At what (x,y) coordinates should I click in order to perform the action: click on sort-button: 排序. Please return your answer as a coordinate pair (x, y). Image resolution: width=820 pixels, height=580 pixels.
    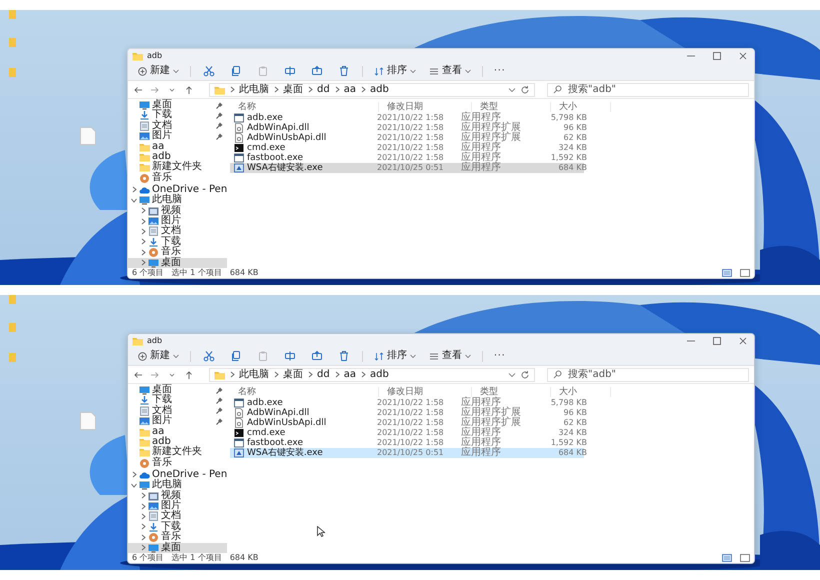
    Looking at the image, I should click on (395, 71).